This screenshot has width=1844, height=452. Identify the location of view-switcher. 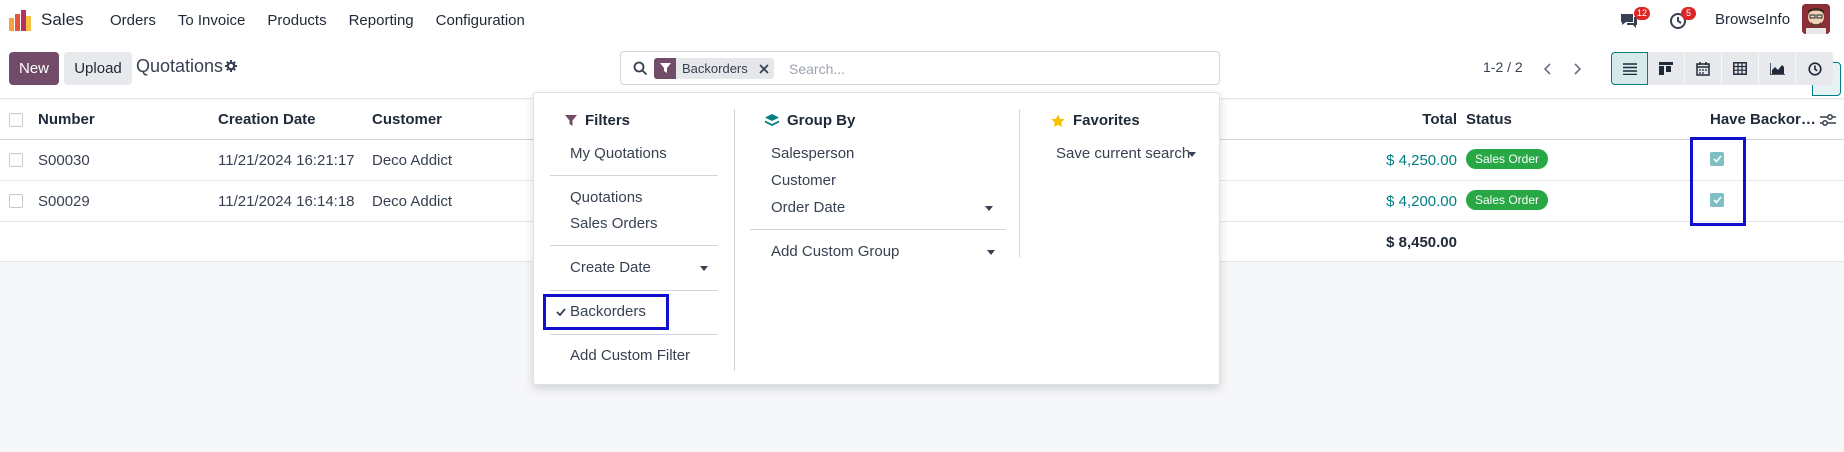
(1722, 68).